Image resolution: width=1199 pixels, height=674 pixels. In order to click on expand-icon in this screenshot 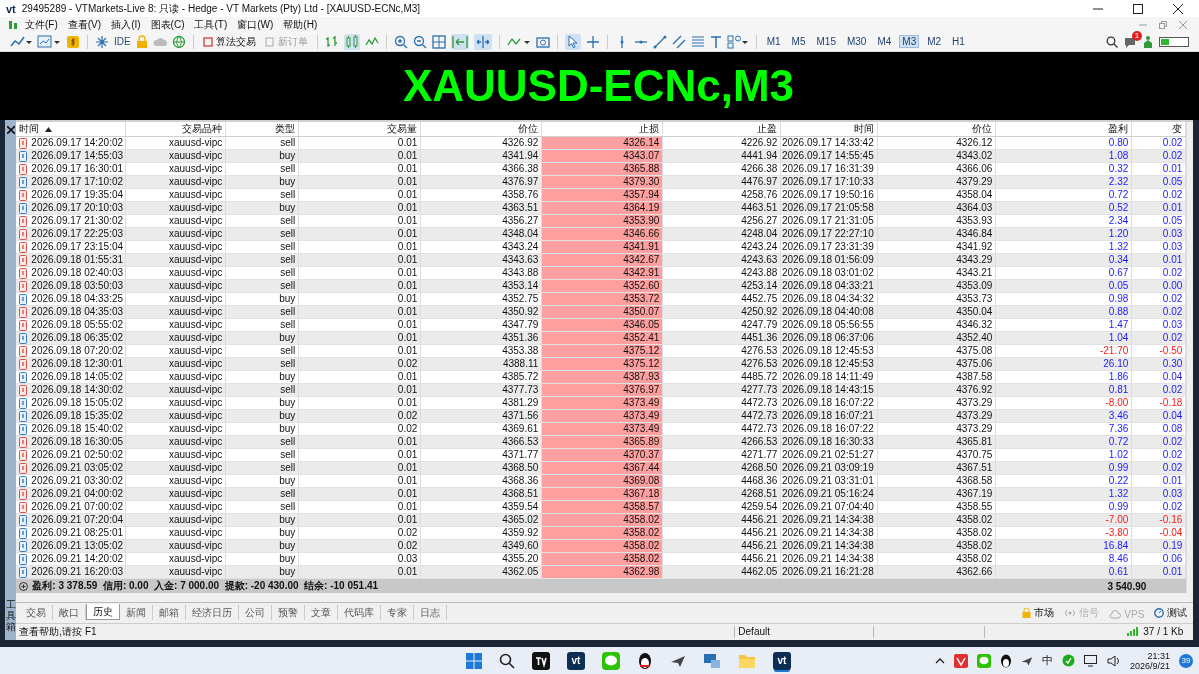, I will do `click(24, 586)`.